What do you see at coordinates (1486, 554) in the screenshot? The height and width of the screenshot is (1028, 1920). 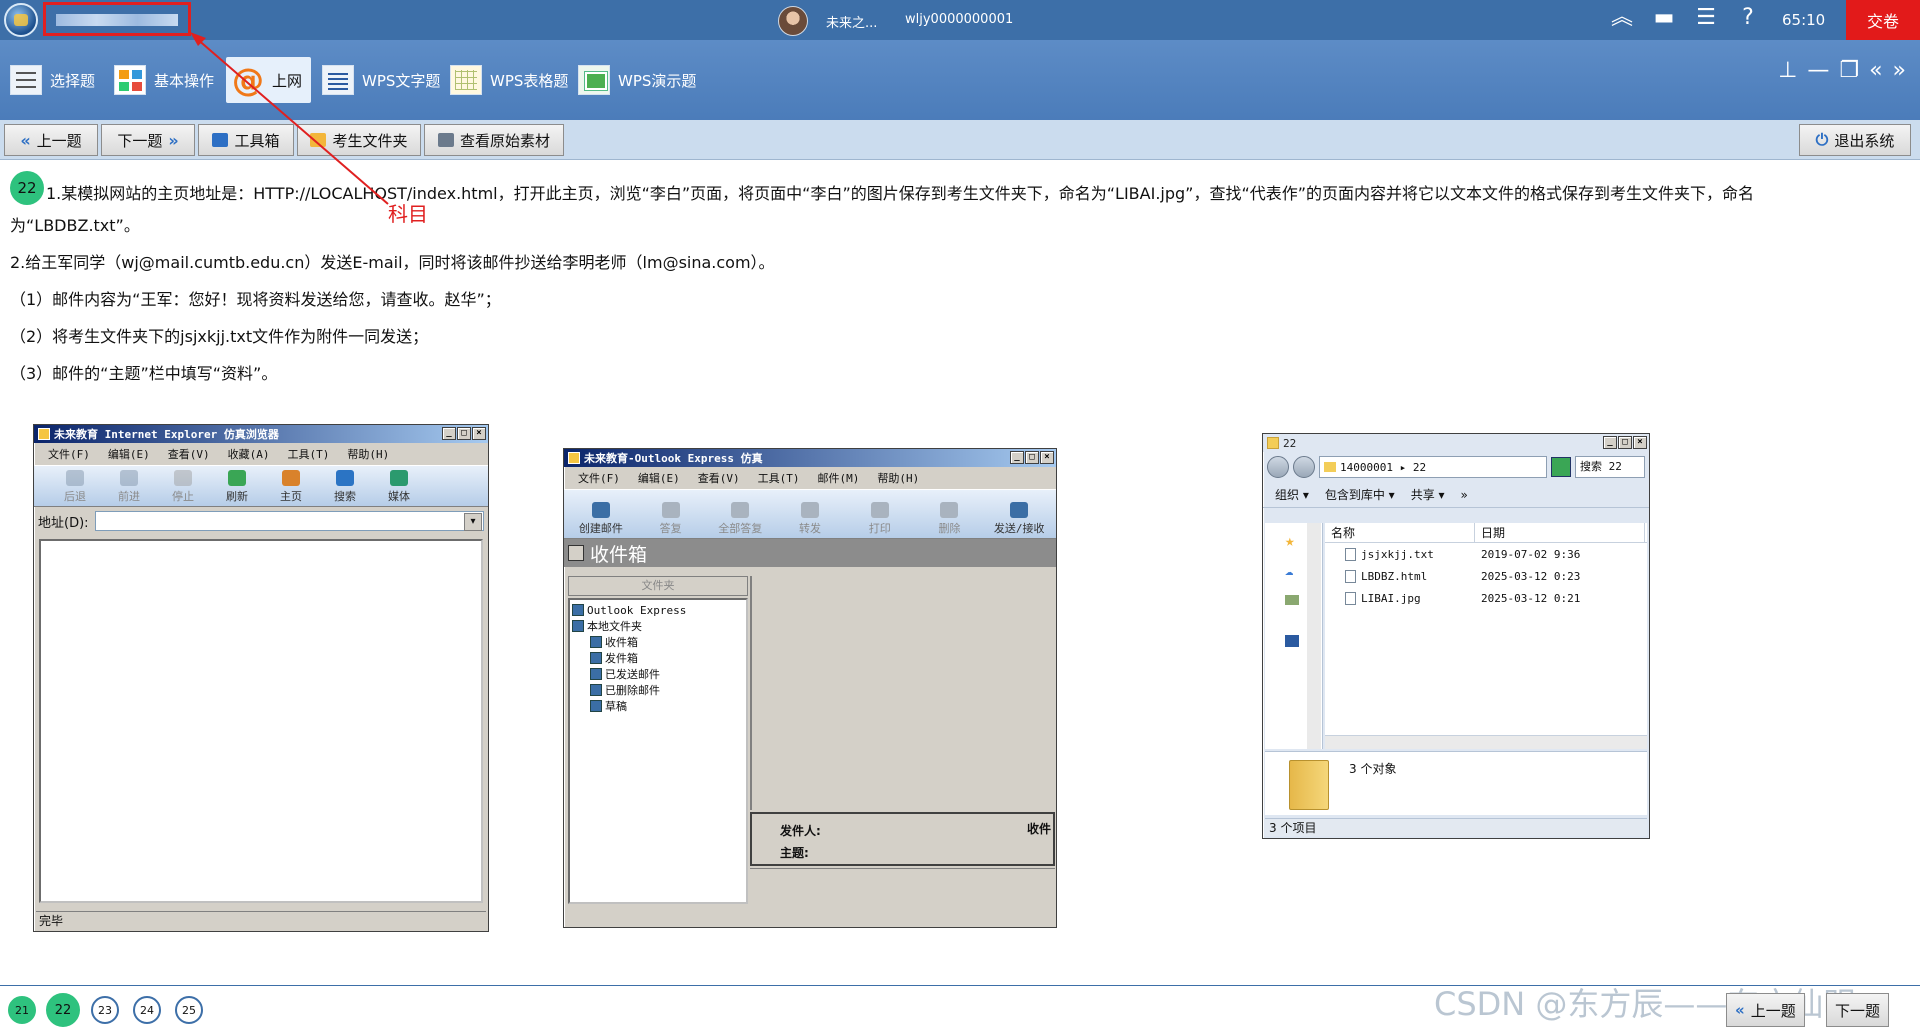 I see `file-row: jsjxkjj.txt 2019-07-02 9:36` at bounding box center [1486, 554].